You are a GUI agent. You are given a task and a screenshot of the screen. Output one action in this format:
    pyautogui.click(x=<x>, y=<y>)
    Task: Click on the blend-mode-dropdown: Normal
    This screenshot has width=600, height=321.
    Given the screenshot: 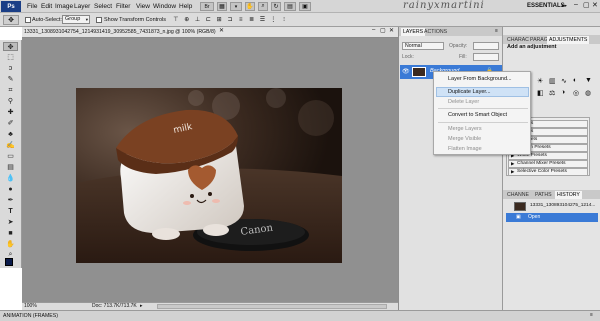 What is the action you would take?
    pyautogui.click(x=423, y=46)
    